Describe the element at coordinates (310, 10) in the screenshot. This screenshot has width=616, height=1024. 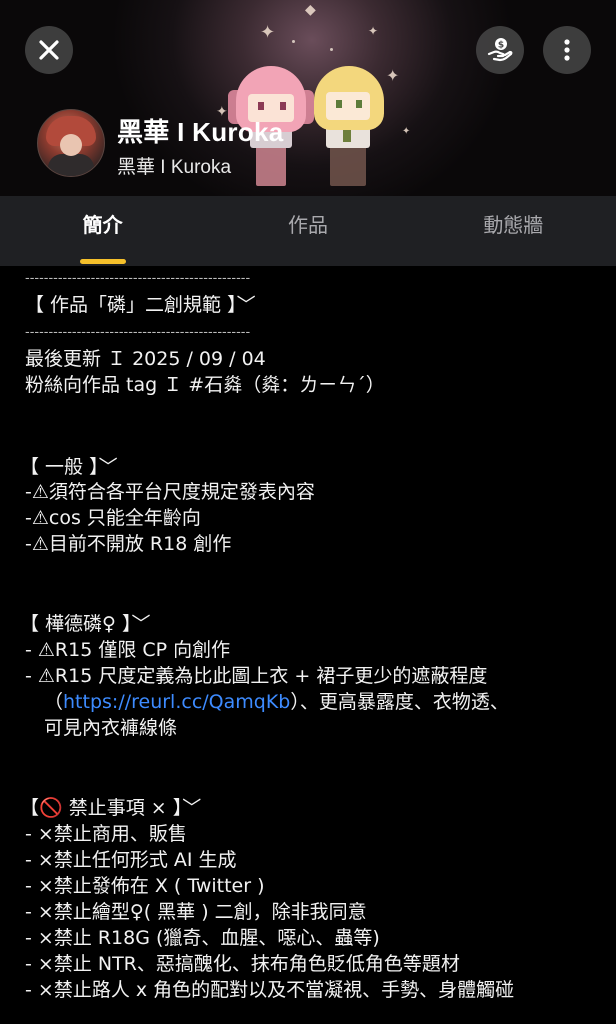
I see `sparkle-icon: ◆` at that location.